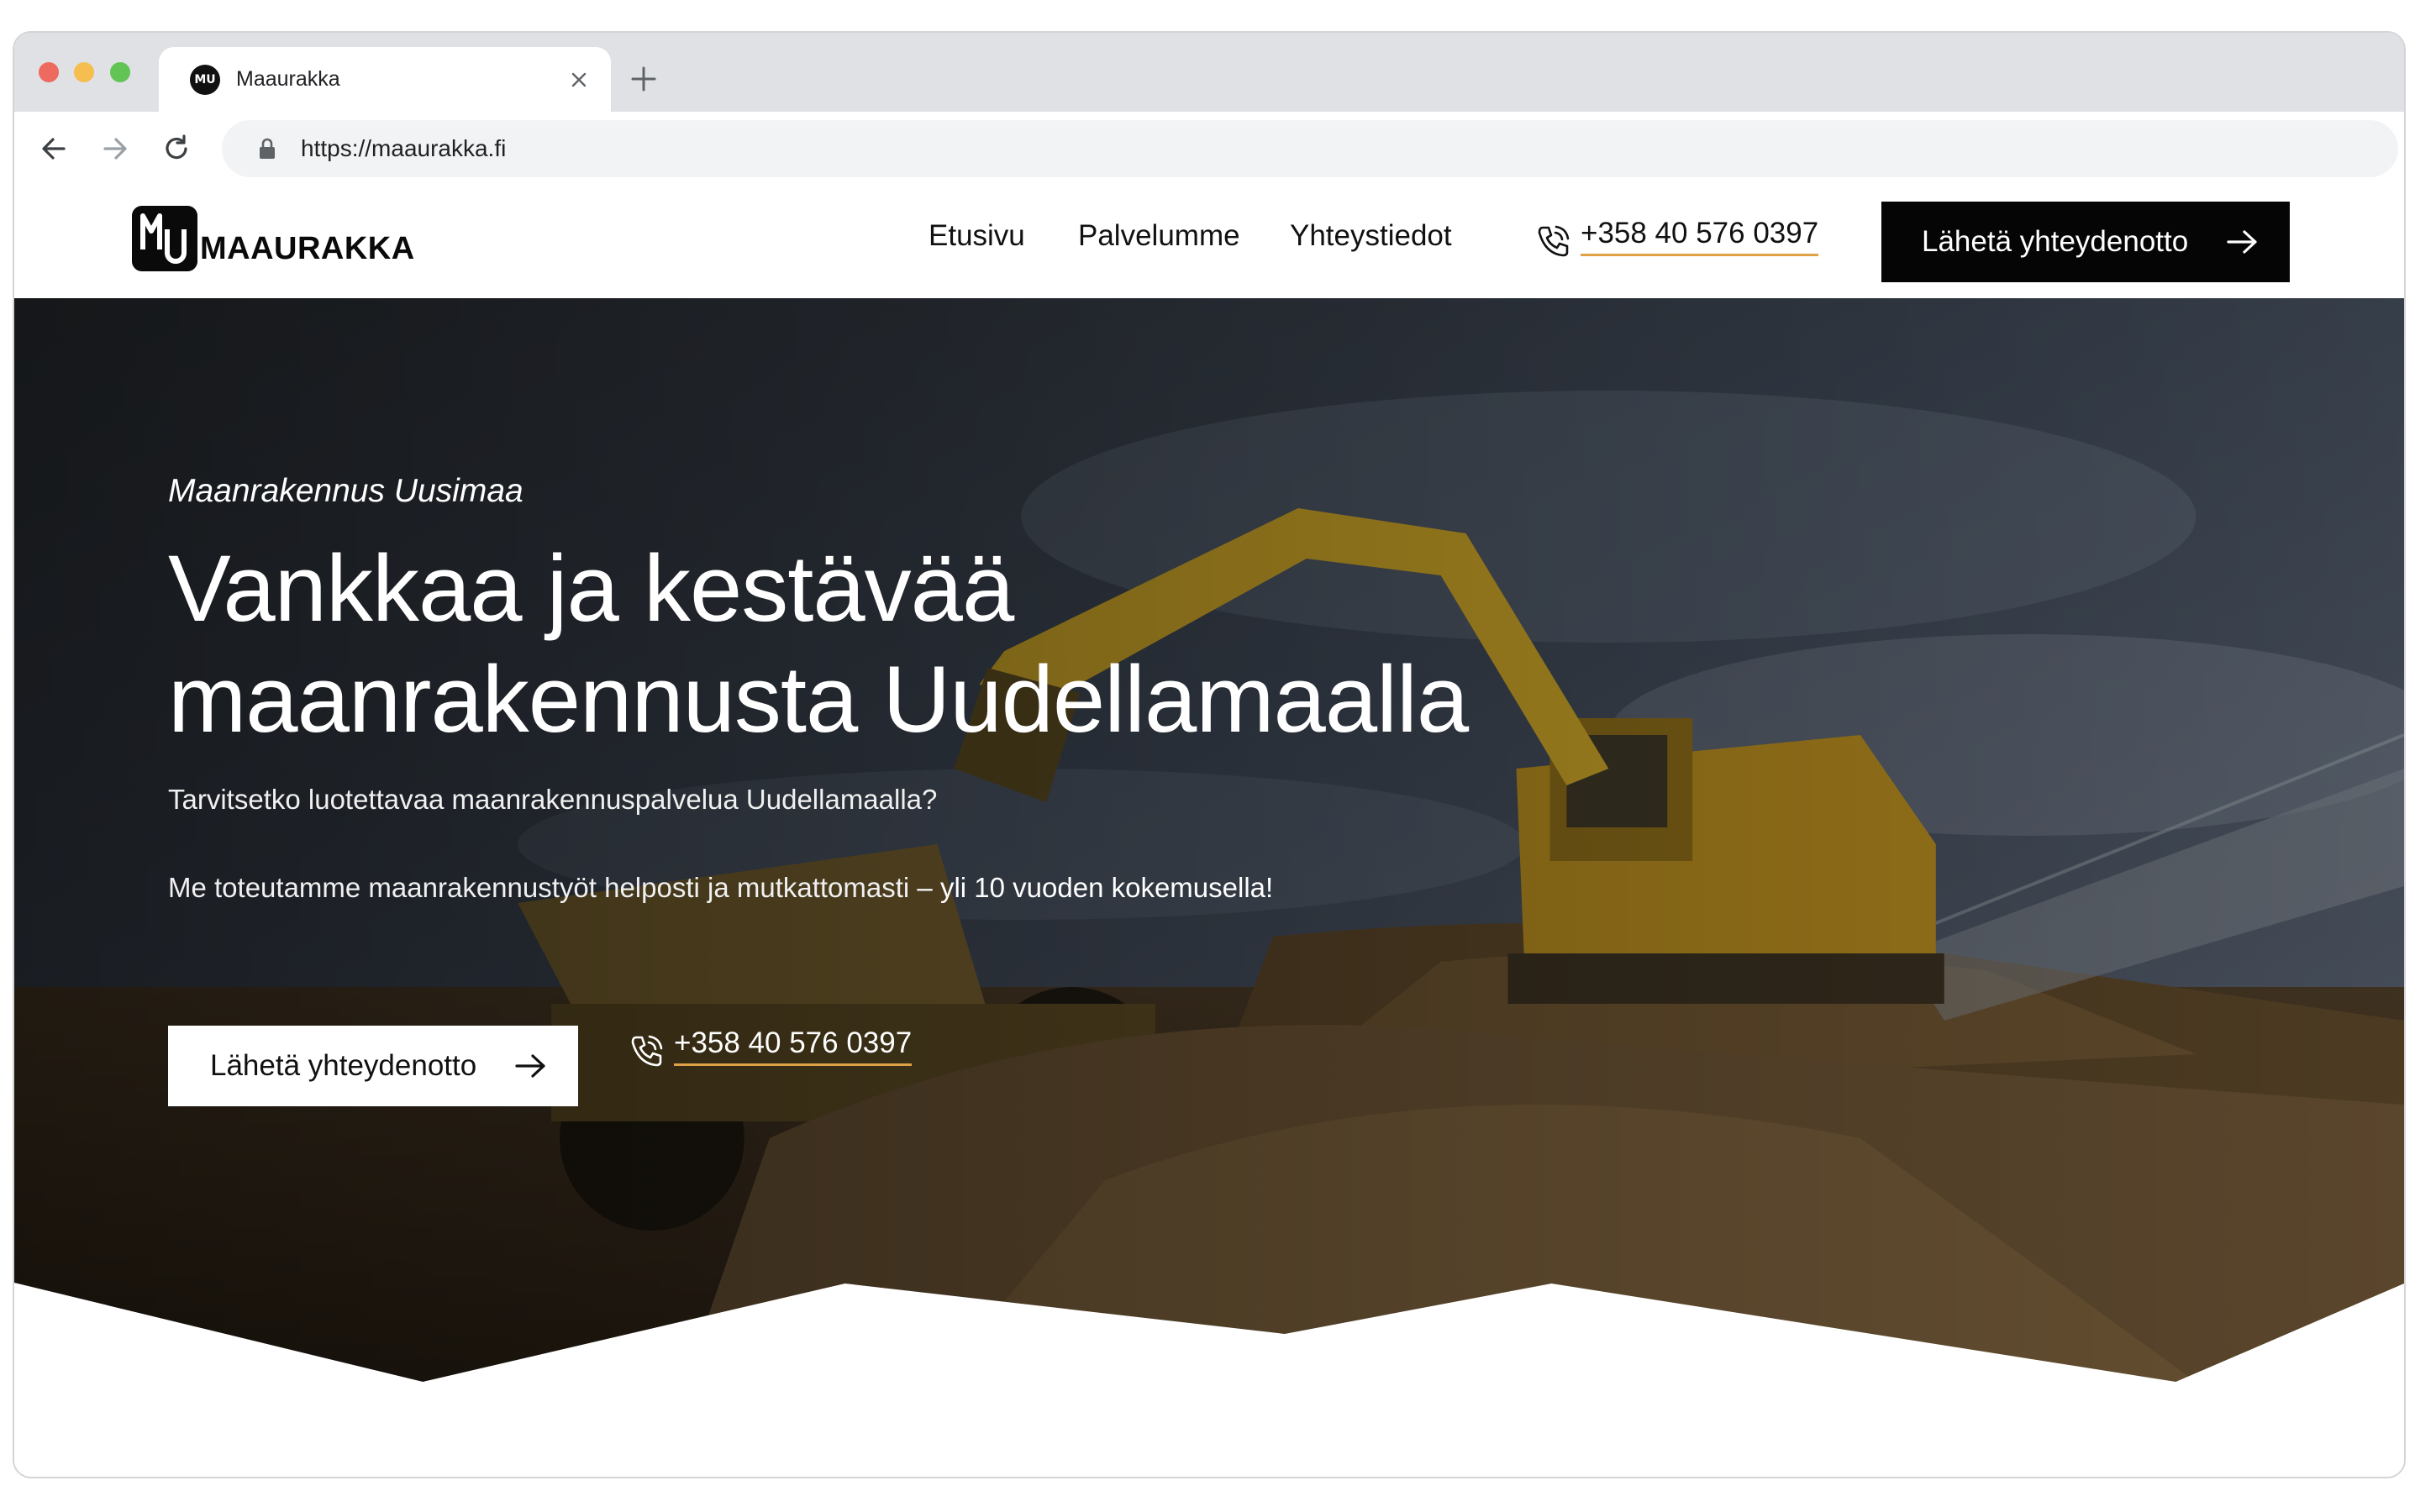 This screenshot has height=1512, width=2420. Describe the element at coordinates (176, 148) in the screenshot. I see `reload-icon` at that location.